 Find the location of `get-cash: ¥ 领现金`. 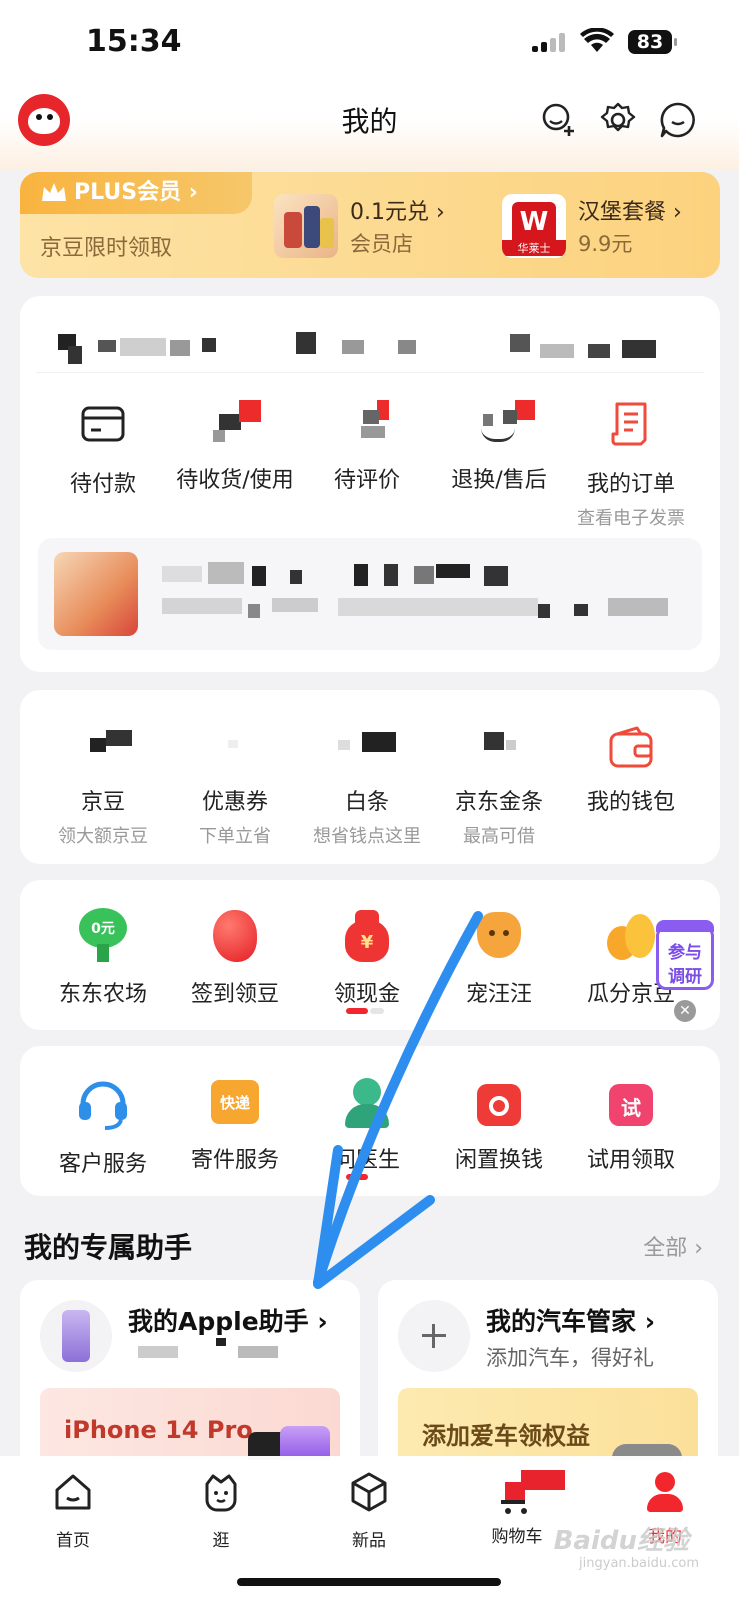

get-cash: ¥ 领现金 is located at coordinates (367, 958).